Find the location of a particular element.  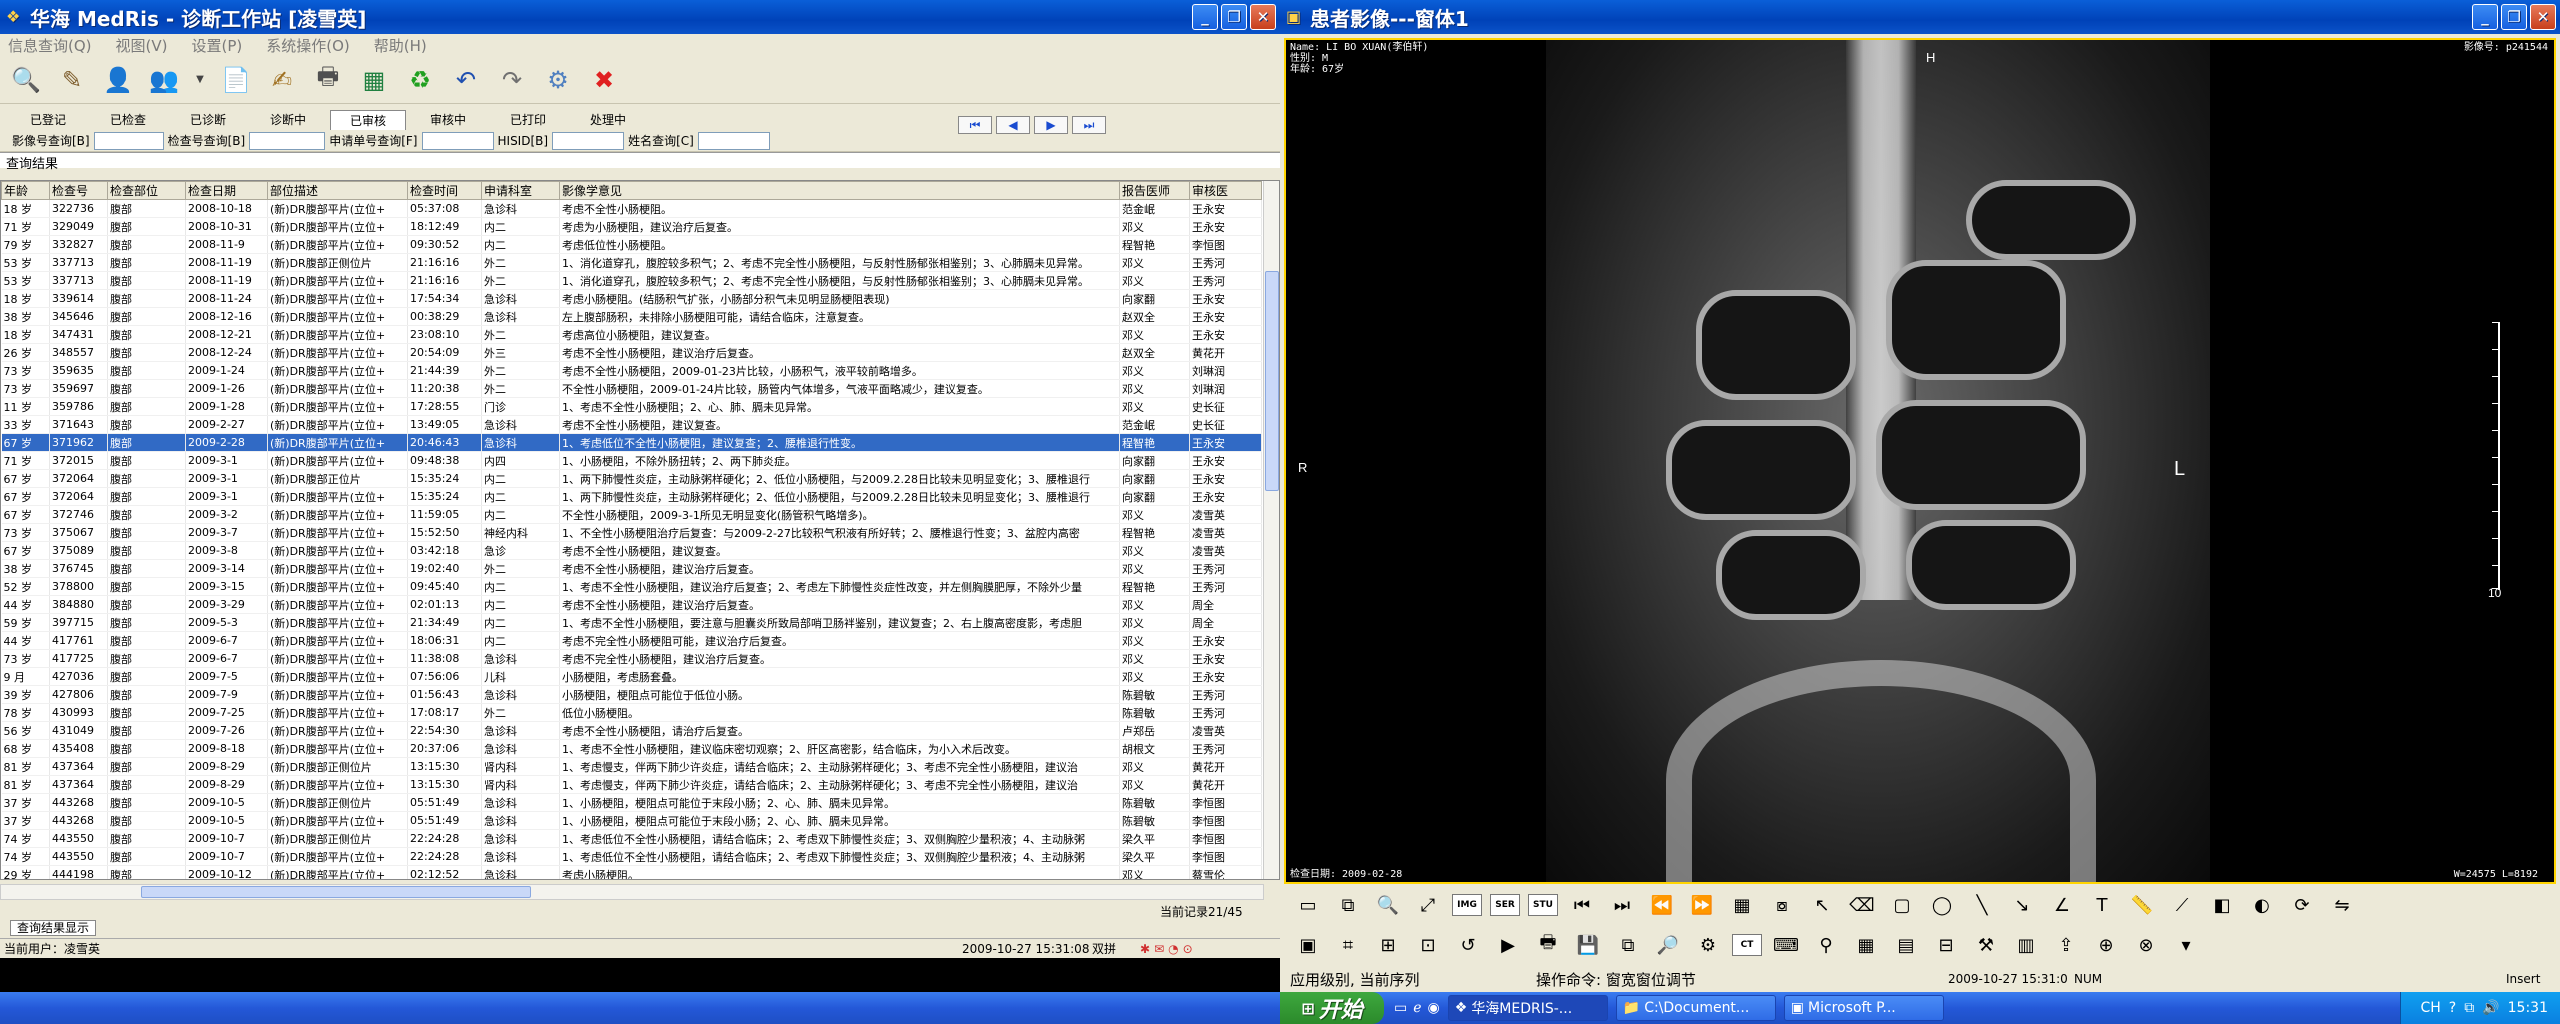

copy-icon: ⧉ is located at coordinates (1628, 945).